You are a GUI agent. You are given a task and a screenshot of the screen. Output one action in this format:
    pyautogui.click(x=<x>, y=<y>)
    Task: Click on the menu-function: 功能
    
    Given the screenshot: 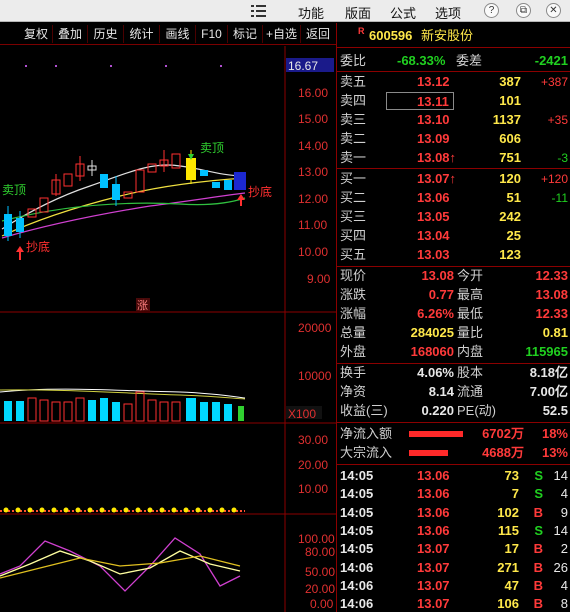 What is the action you would take?
    pyautogui.click(x=311, y=12)
    